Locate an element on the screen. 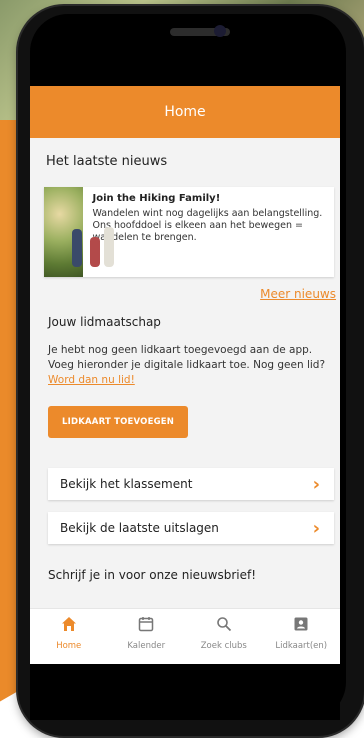 This screenshot has width=364, height=738. ranking-link-label: Bekijk het klassement is located at coordinates (126, 484).